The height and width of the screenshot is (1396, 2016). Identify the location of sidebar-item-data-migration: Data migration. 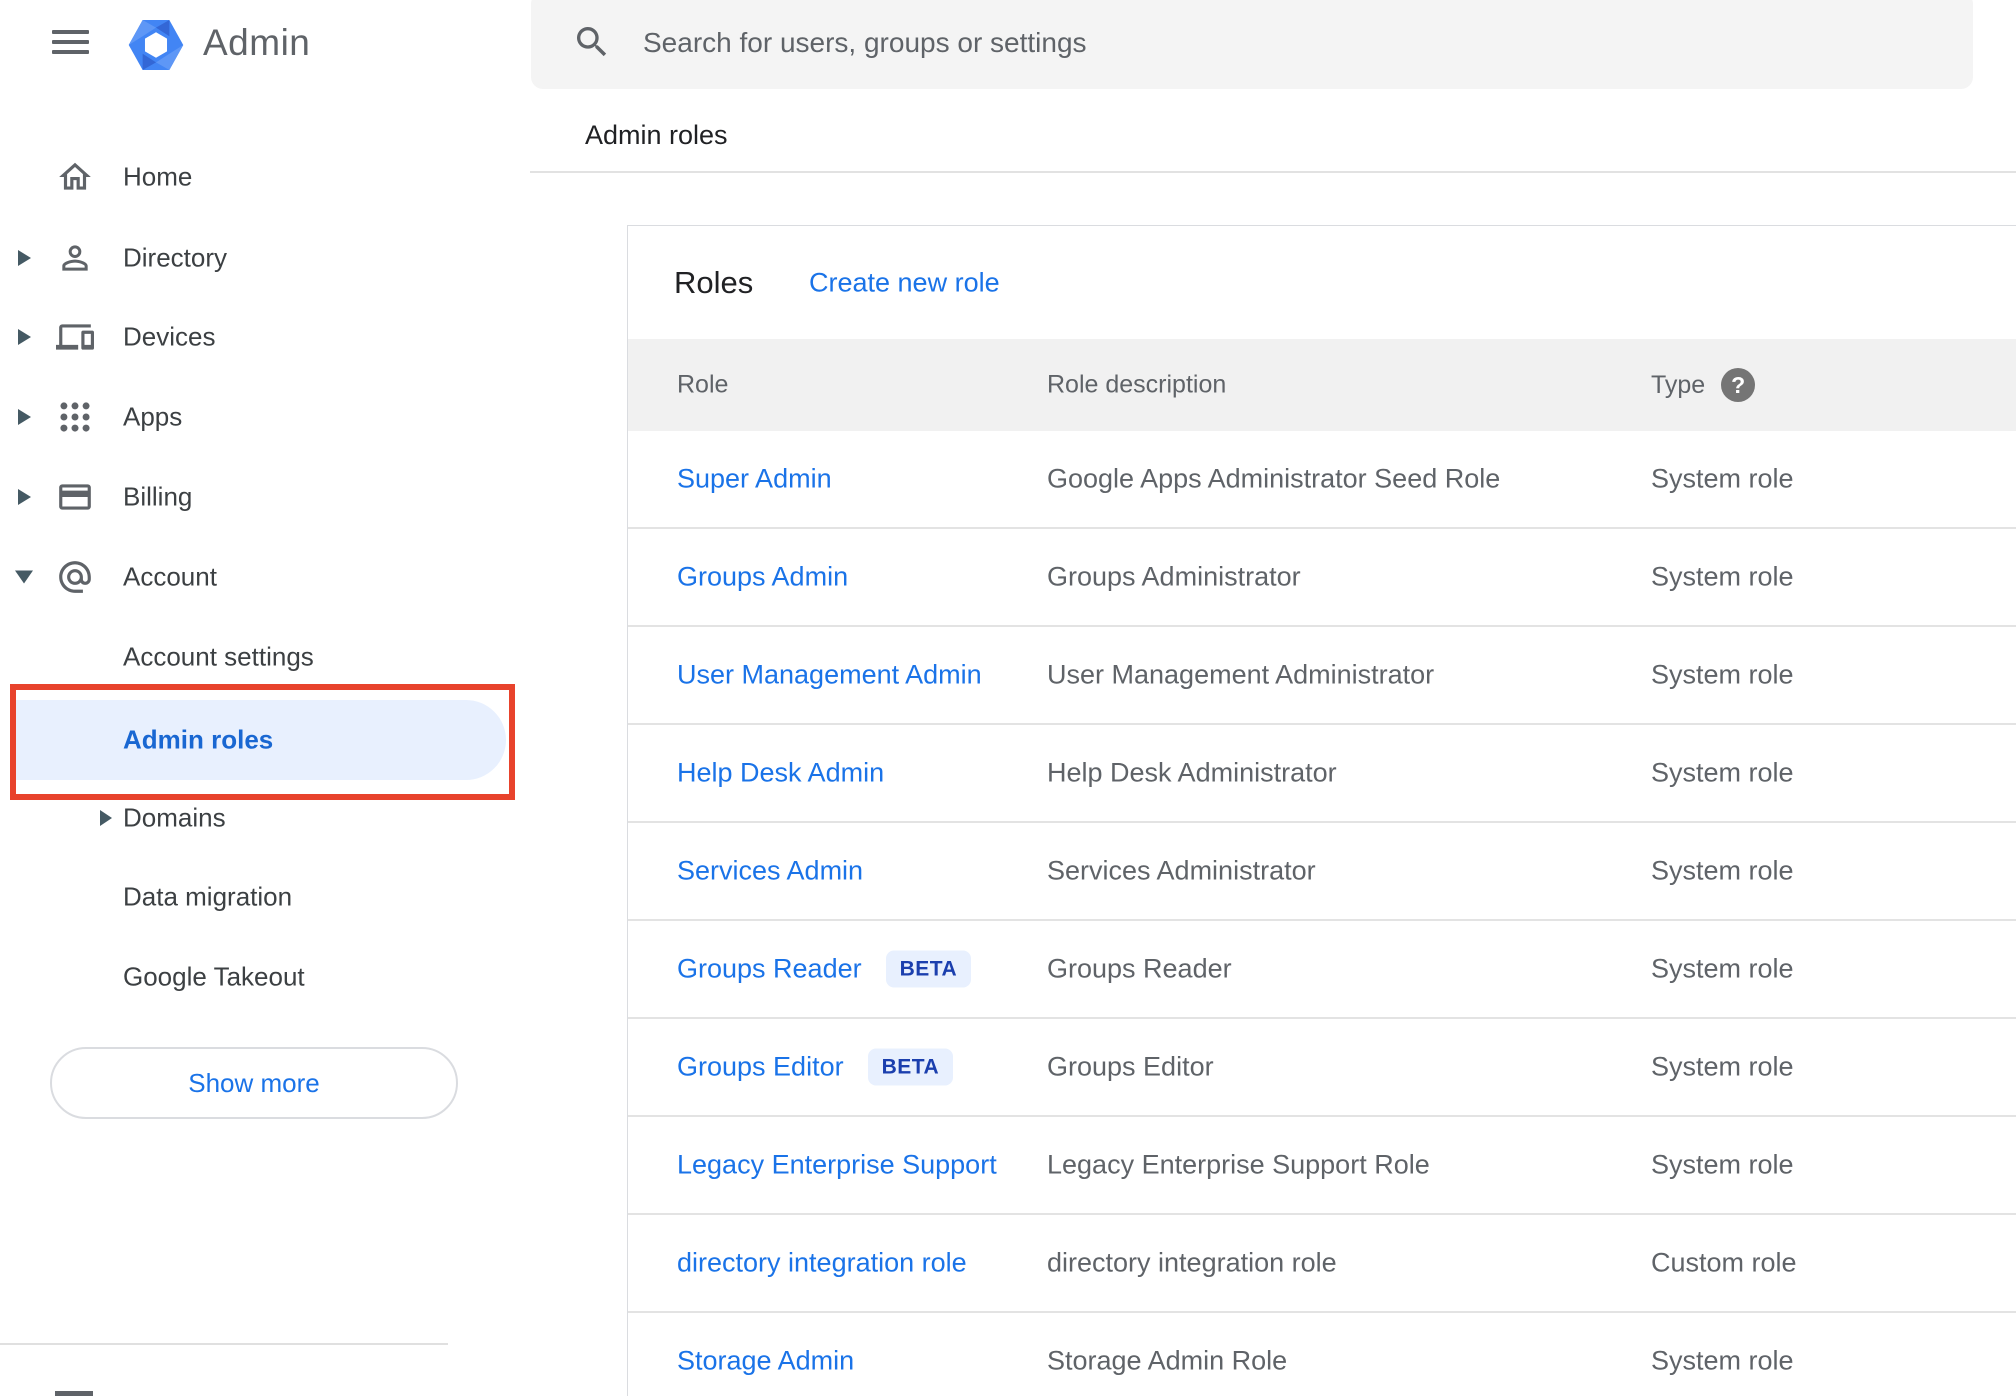
(265, 897).